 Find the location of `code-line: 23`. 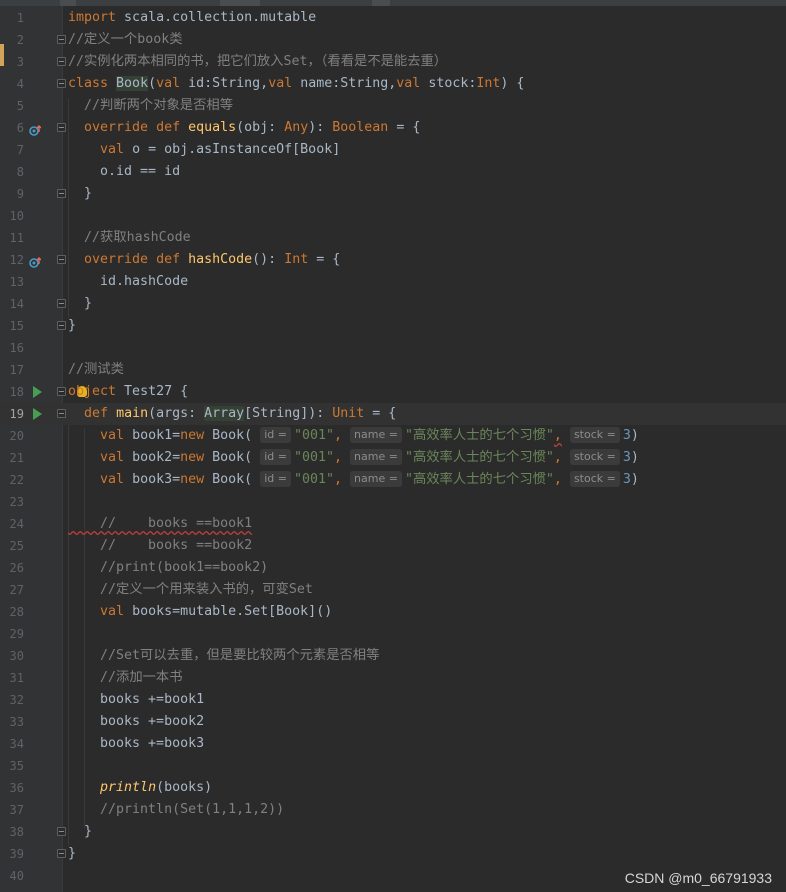

code-line: 23 is located at coordinates (393, 502).